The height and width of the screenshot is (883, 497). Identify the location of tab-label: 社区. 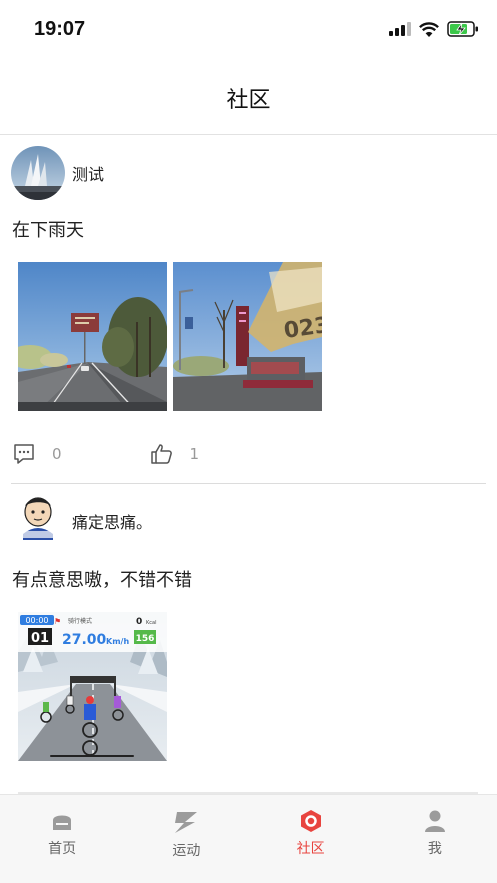
(310, 849).